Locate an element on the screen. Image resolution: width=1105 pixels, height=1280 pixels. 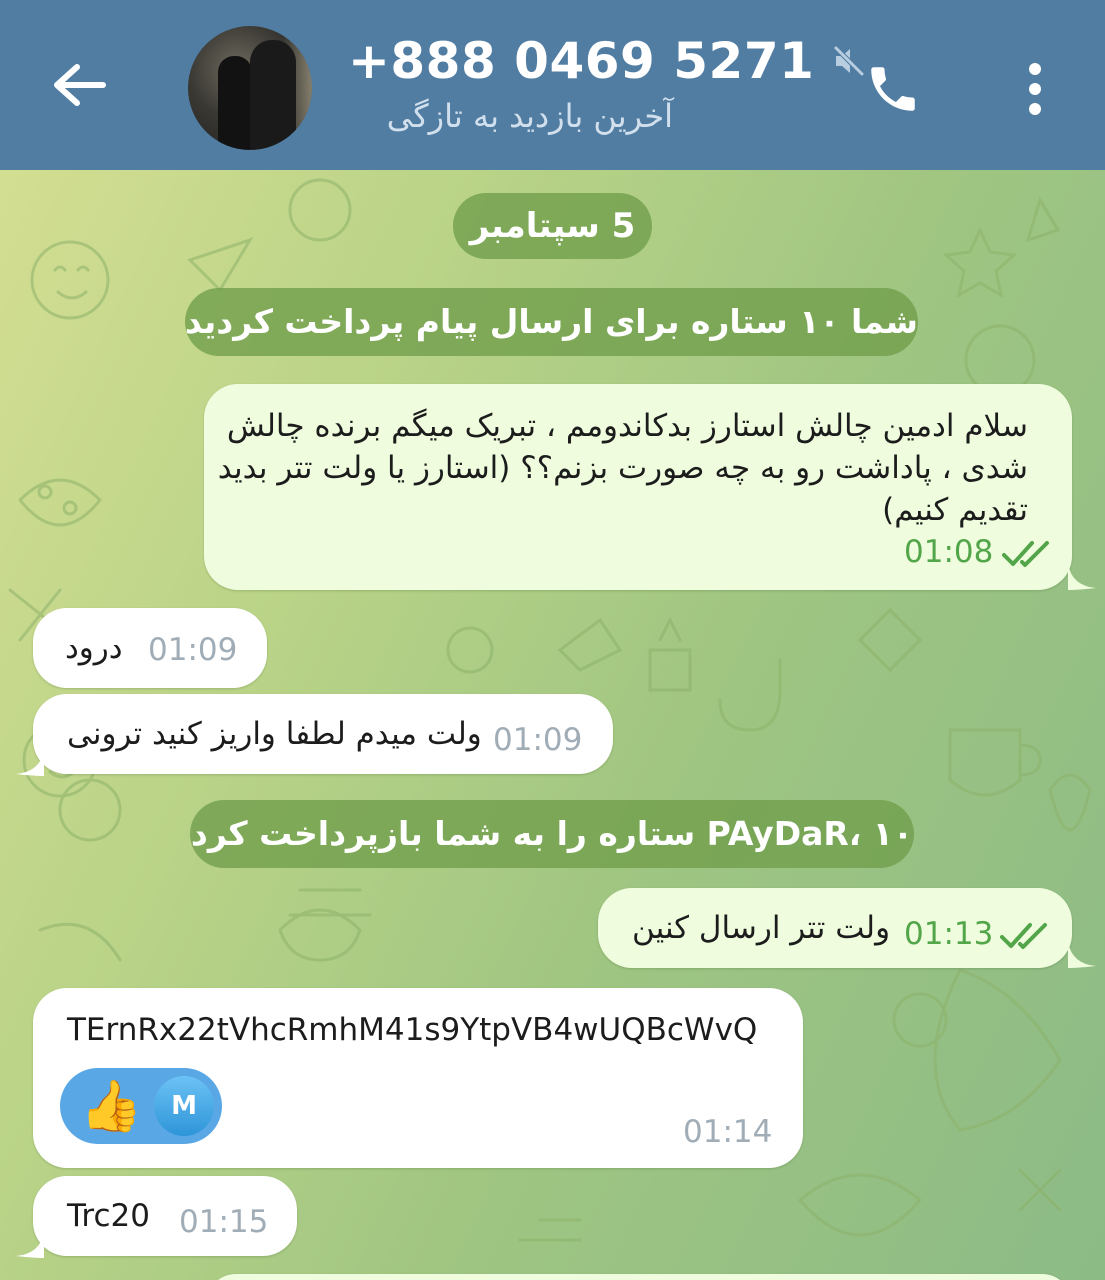
message-time: 01:15 is located at coordinates (224, 1222).